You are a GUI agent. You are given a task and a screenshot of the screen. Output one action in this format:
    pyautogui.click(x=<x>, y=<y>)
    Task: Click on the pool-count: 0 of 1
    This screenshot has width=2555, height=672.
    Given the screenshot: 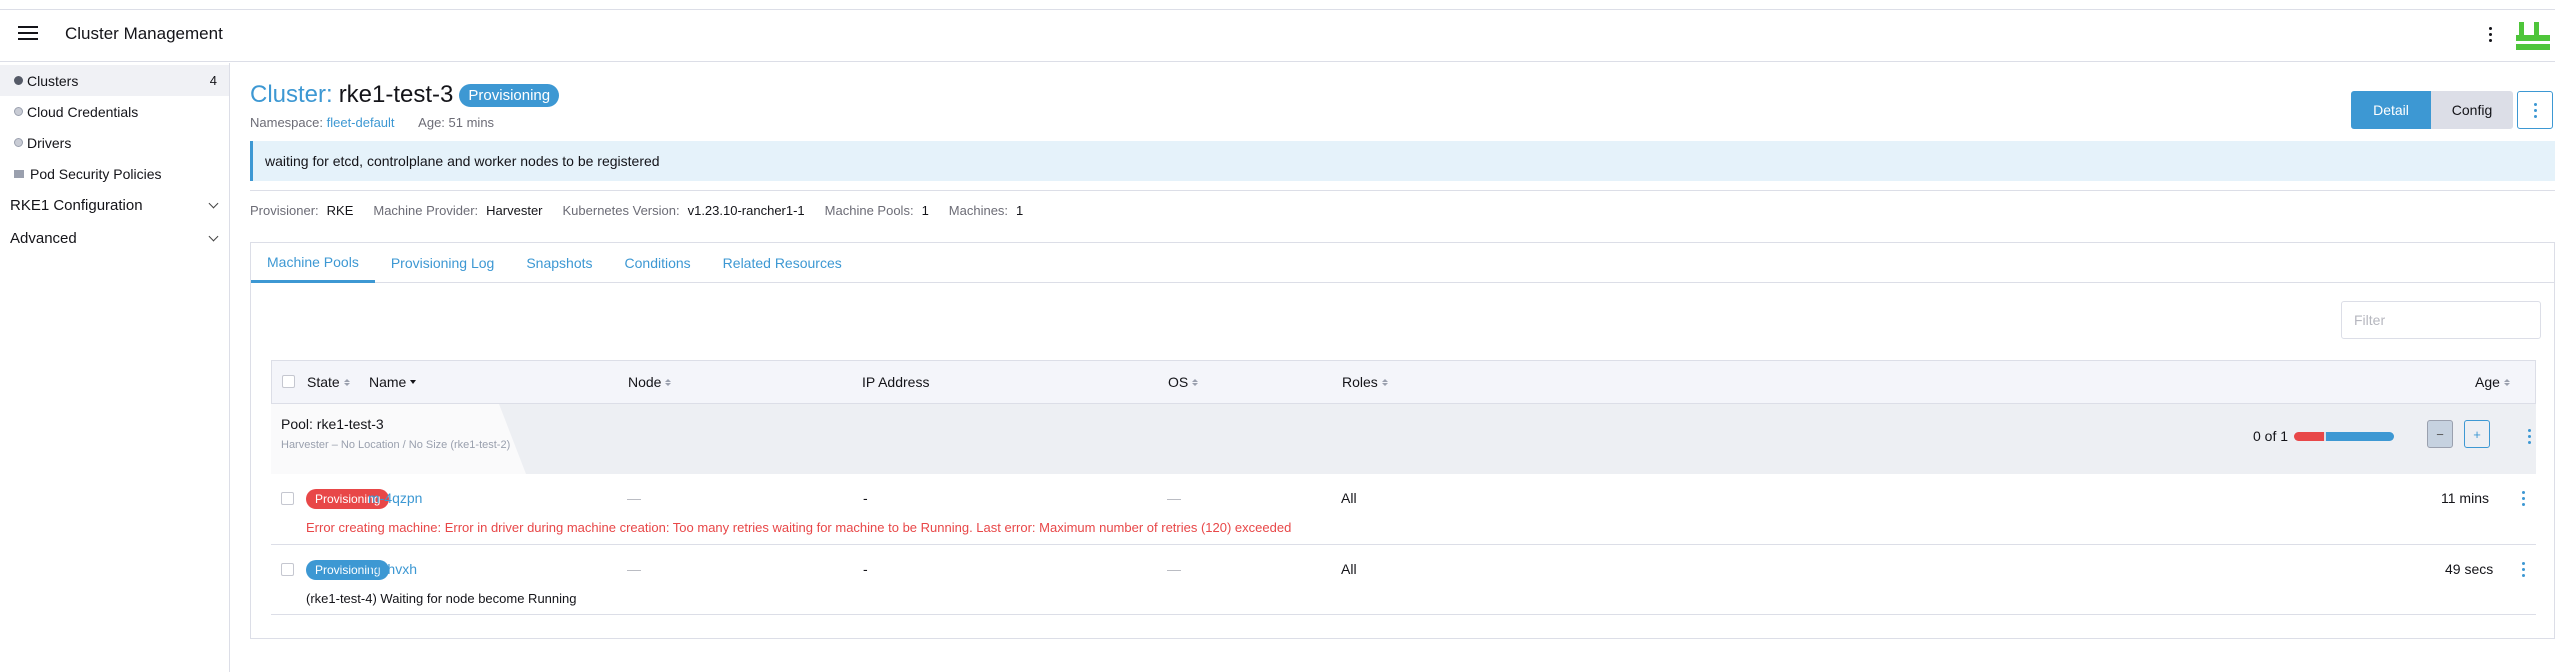 What is the action you would take?
    pyautogui.click(x=2271, y=436)
    